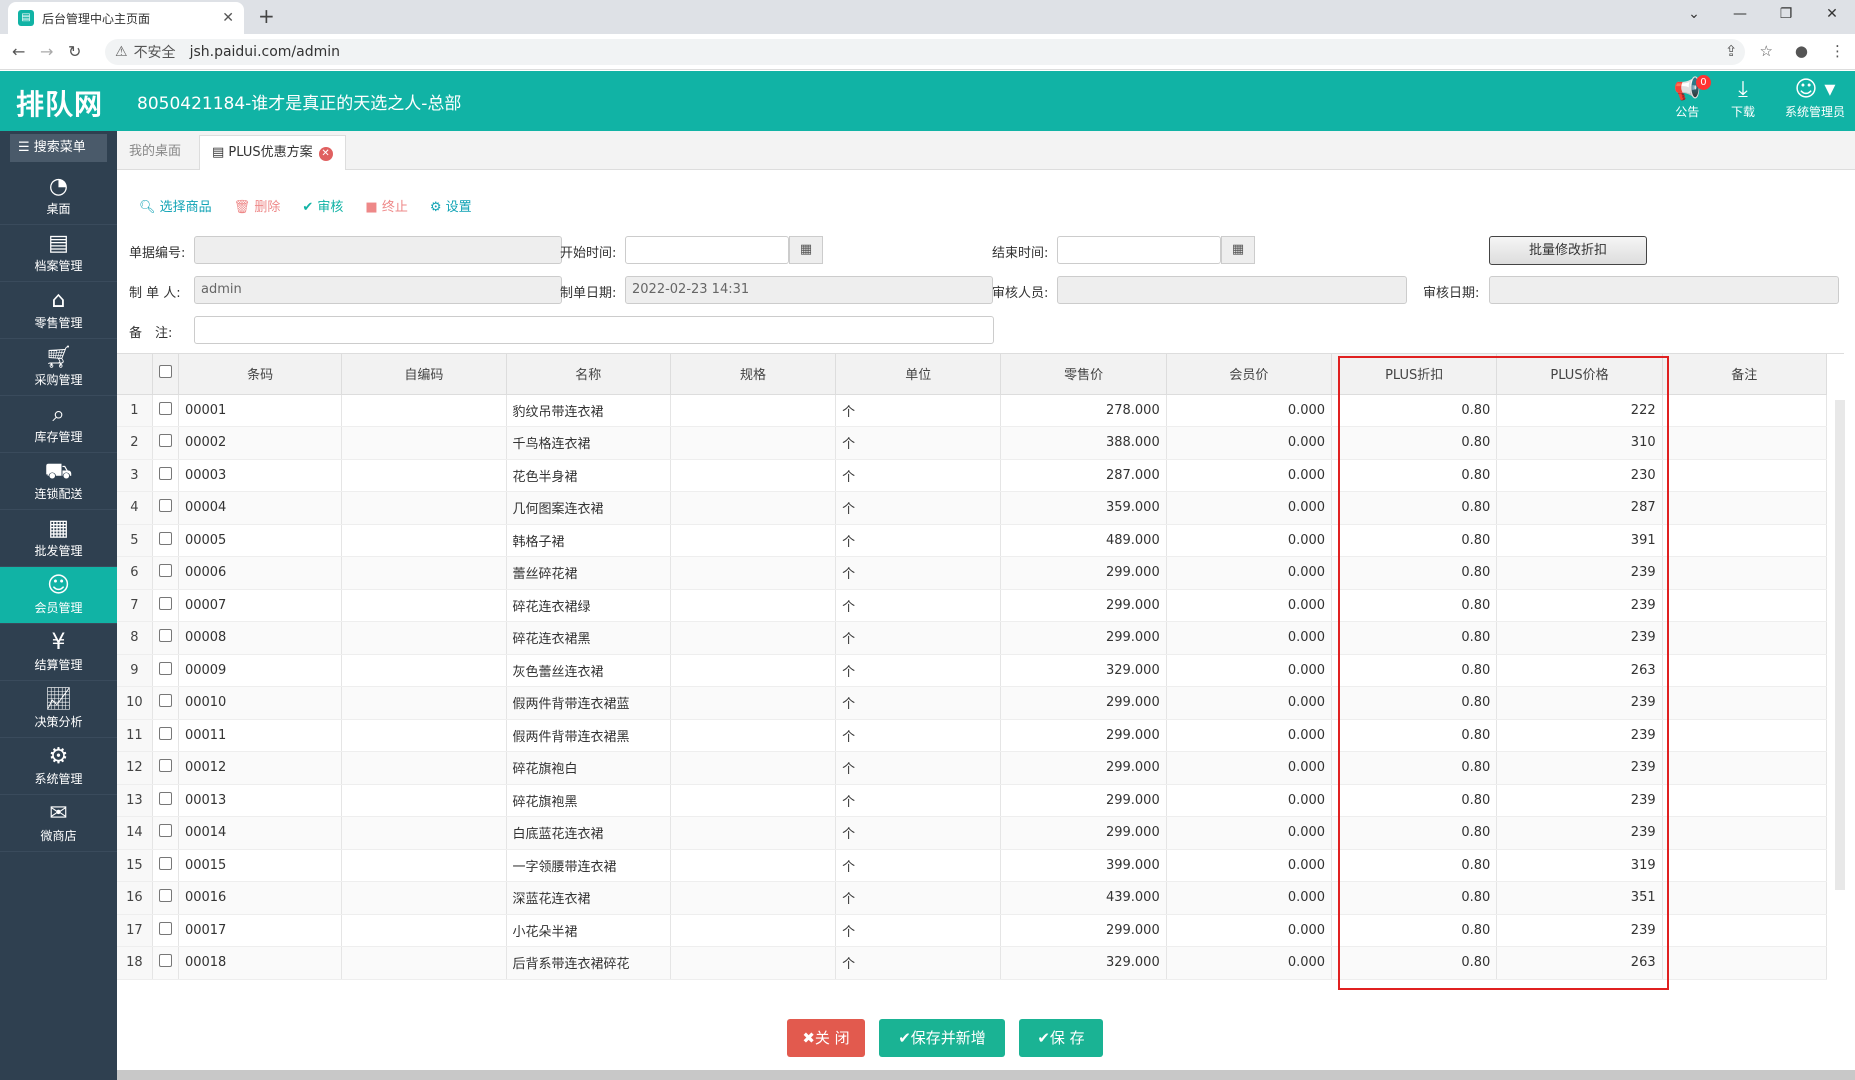  Describe the element at coordinates (1579, 443) in the screenshot. I see `plus-price-cell: 310` at that location.